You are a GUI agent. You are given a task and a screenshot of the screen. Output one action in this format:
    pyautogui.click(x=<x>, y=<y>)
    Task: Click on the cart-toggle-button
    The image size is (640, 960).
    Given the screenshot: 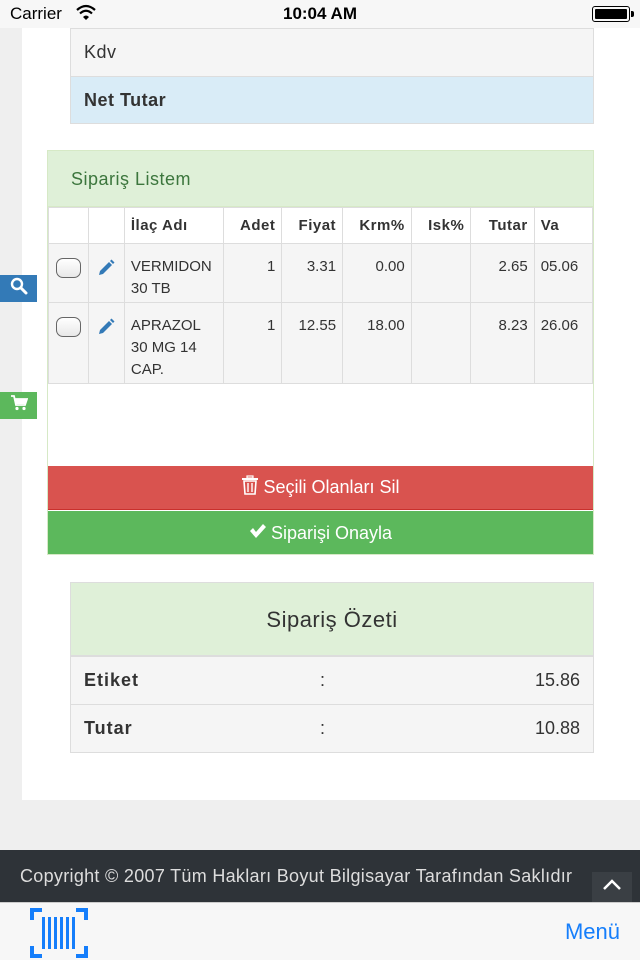 What is the action you would take?
    pyautogui.click(x=18, y=405)
    